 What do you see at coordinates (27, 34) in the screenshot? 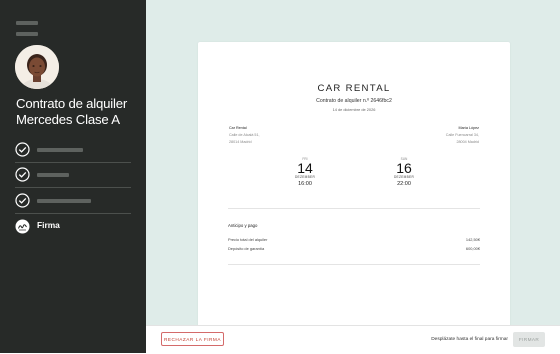
I see `logo-placeholder-bottom` at bounding box center [27, 34].